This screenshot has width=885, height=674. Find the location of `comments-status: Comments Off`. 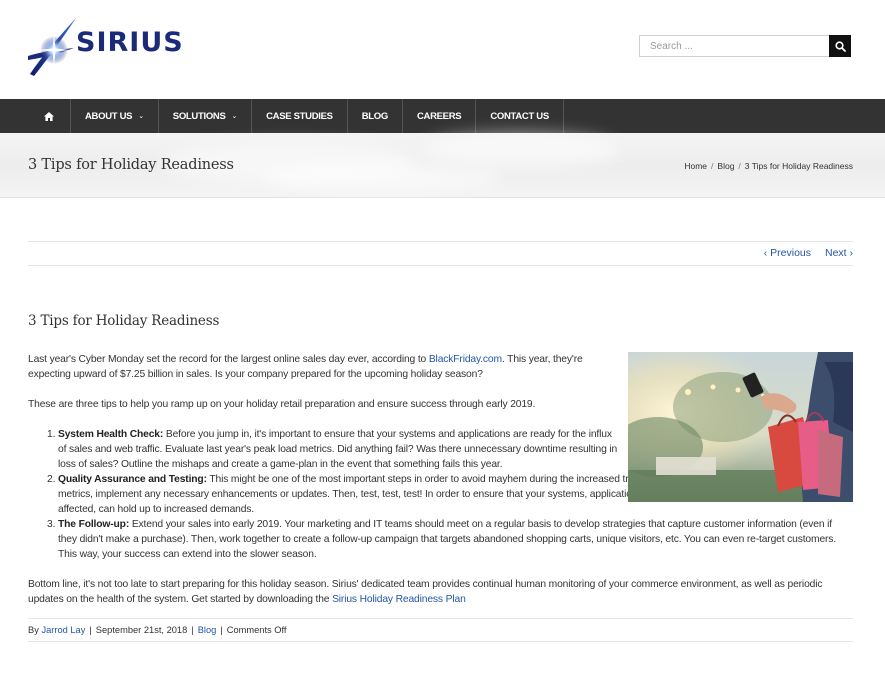

comments-status: Comments Off is located at coordinates (256, 630).